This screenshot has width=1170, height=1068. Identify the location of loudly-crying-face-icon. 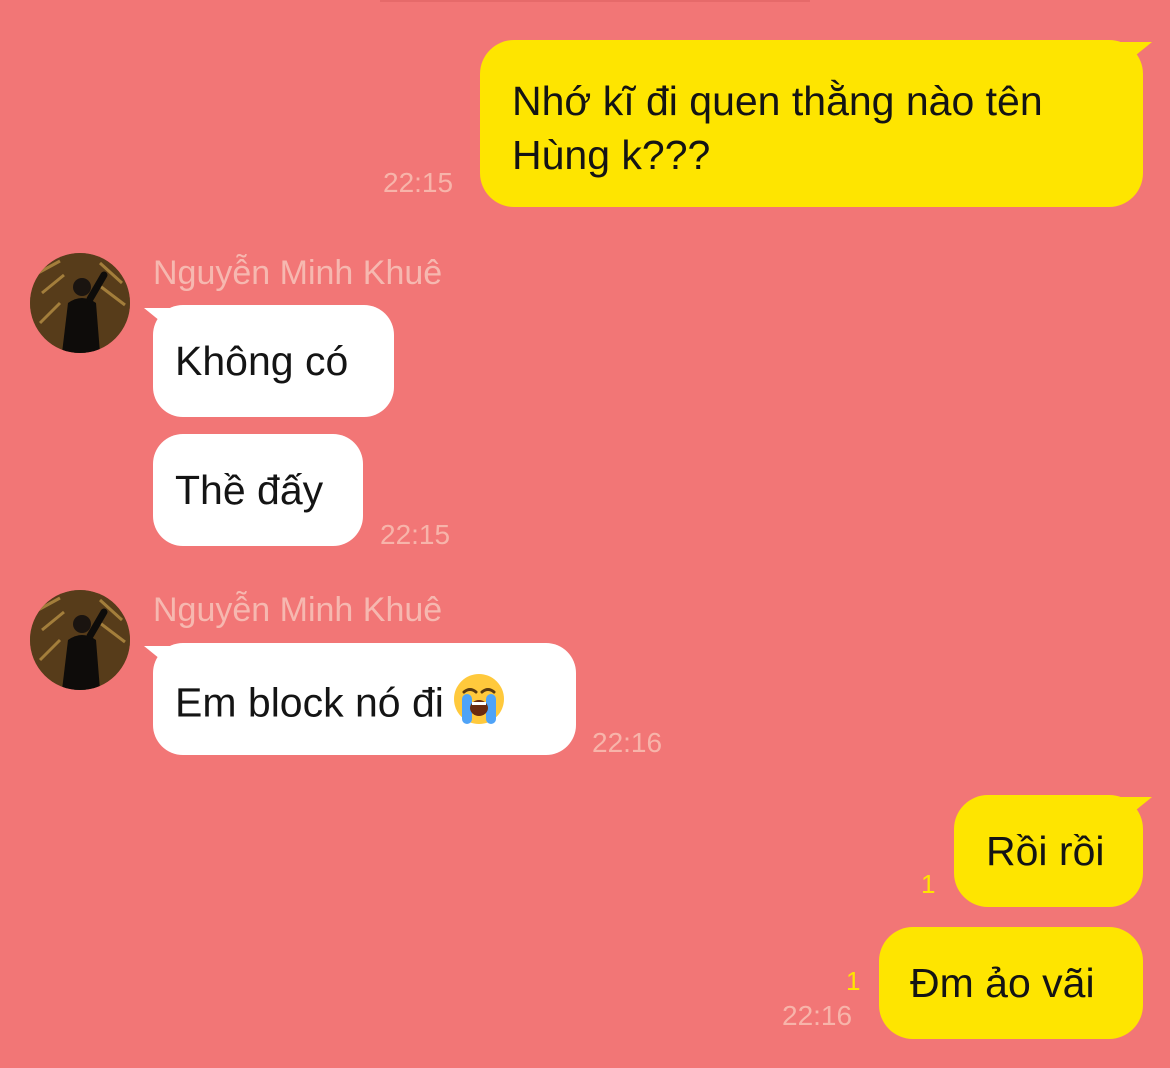
(479, 705).